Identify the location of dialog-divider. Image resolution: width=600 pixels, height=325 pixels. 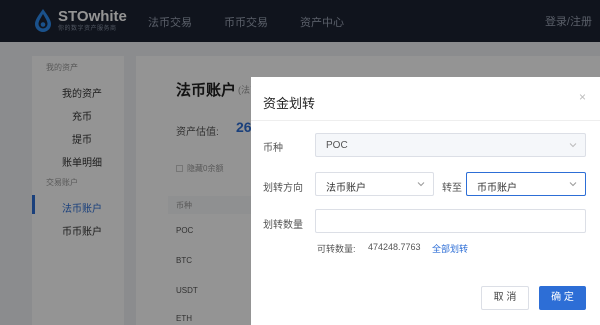
(425, 120).